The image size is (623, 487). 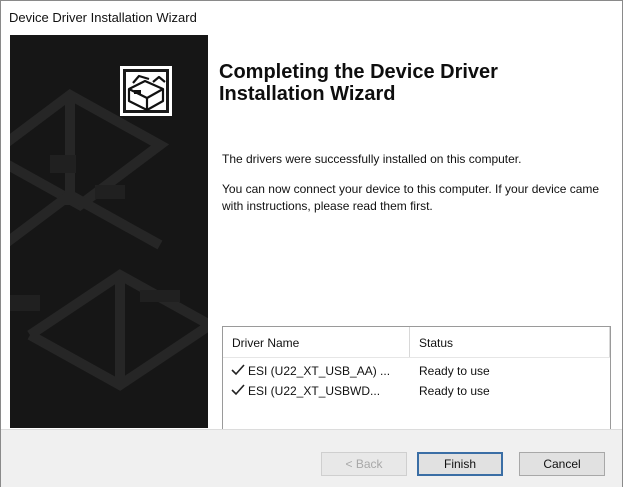 I want to click on back-button: < Back, so click(x=364, y=464).